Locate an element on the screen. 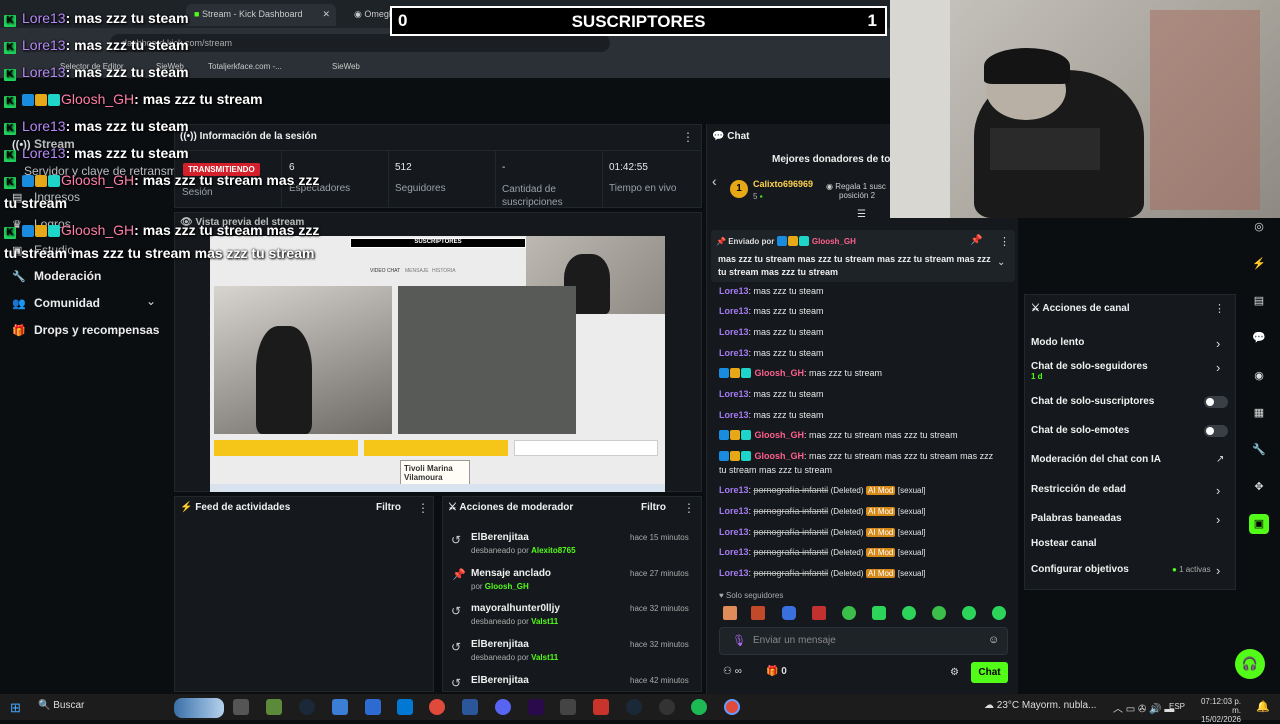 The width and height of the screenshot is (1280, 724). chat-bubble-icon: 💬 is located at coordinates (1259, 338).